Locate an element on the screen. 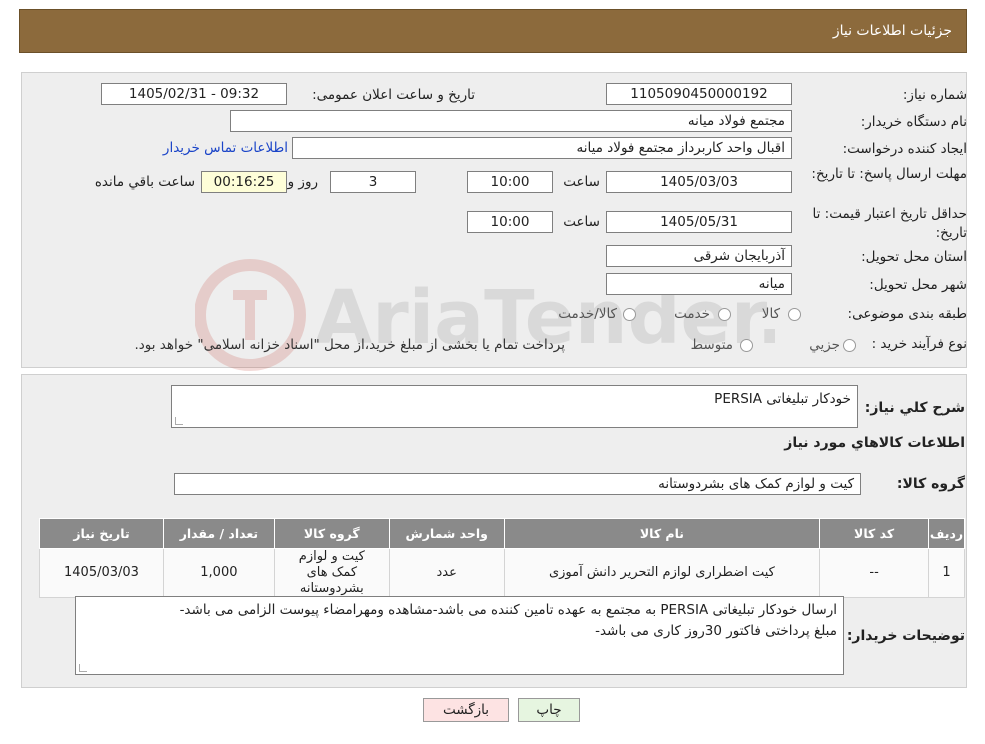 The width and height of the screenshot is (985, 744). city-label: شهر محل تحویل: is located at coordinates (918, 285).